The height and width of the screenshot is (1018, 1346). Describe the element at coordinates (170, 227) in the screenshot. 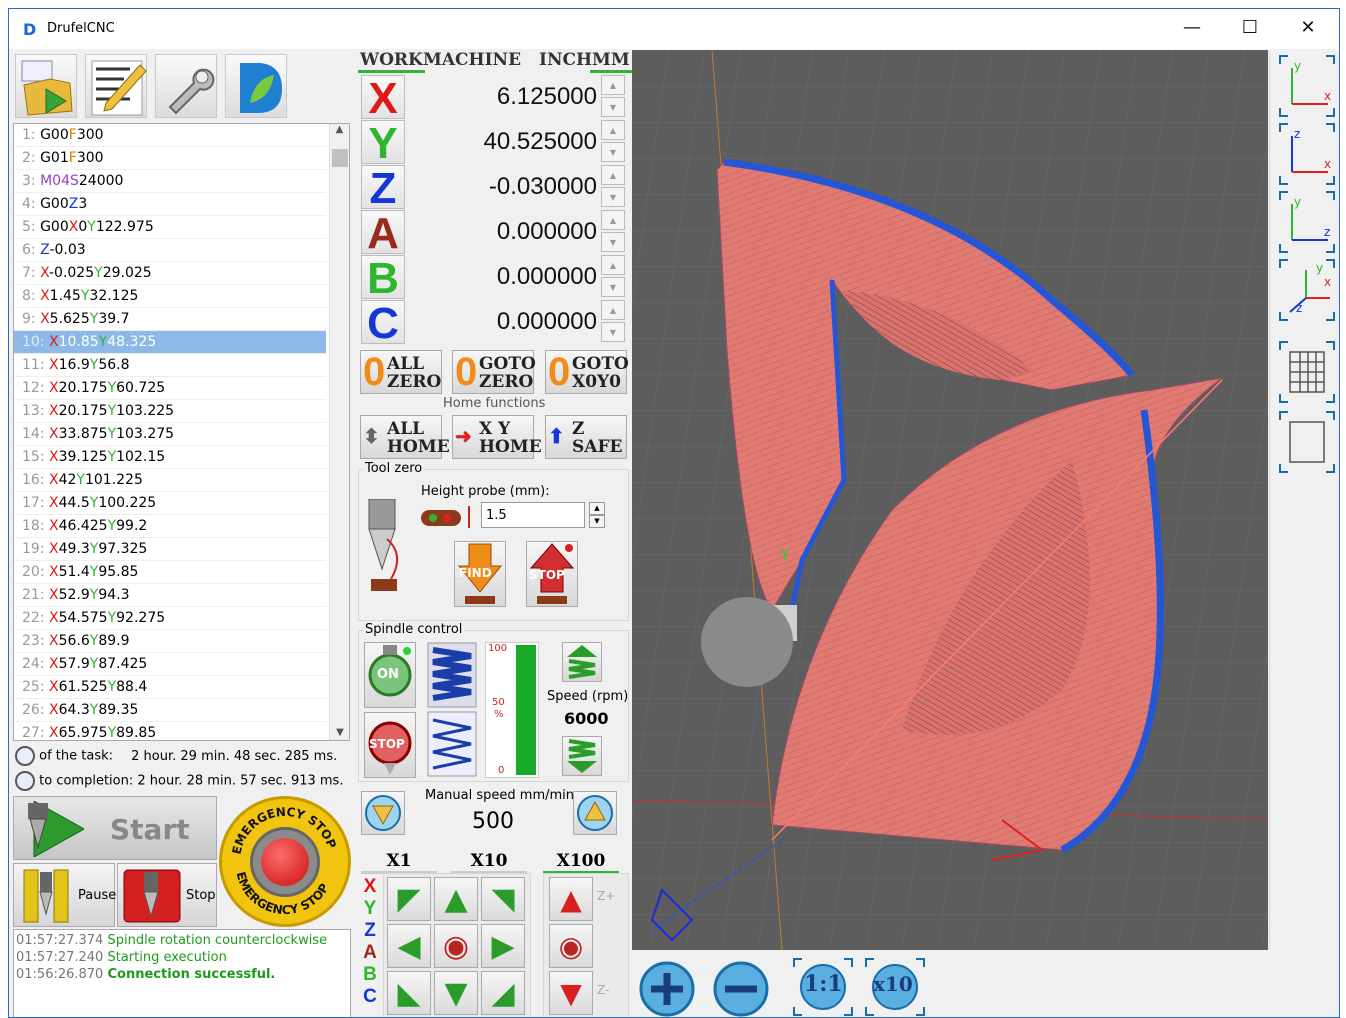

I see `gcode-line: 5: G00X0Y122.975` at that location.